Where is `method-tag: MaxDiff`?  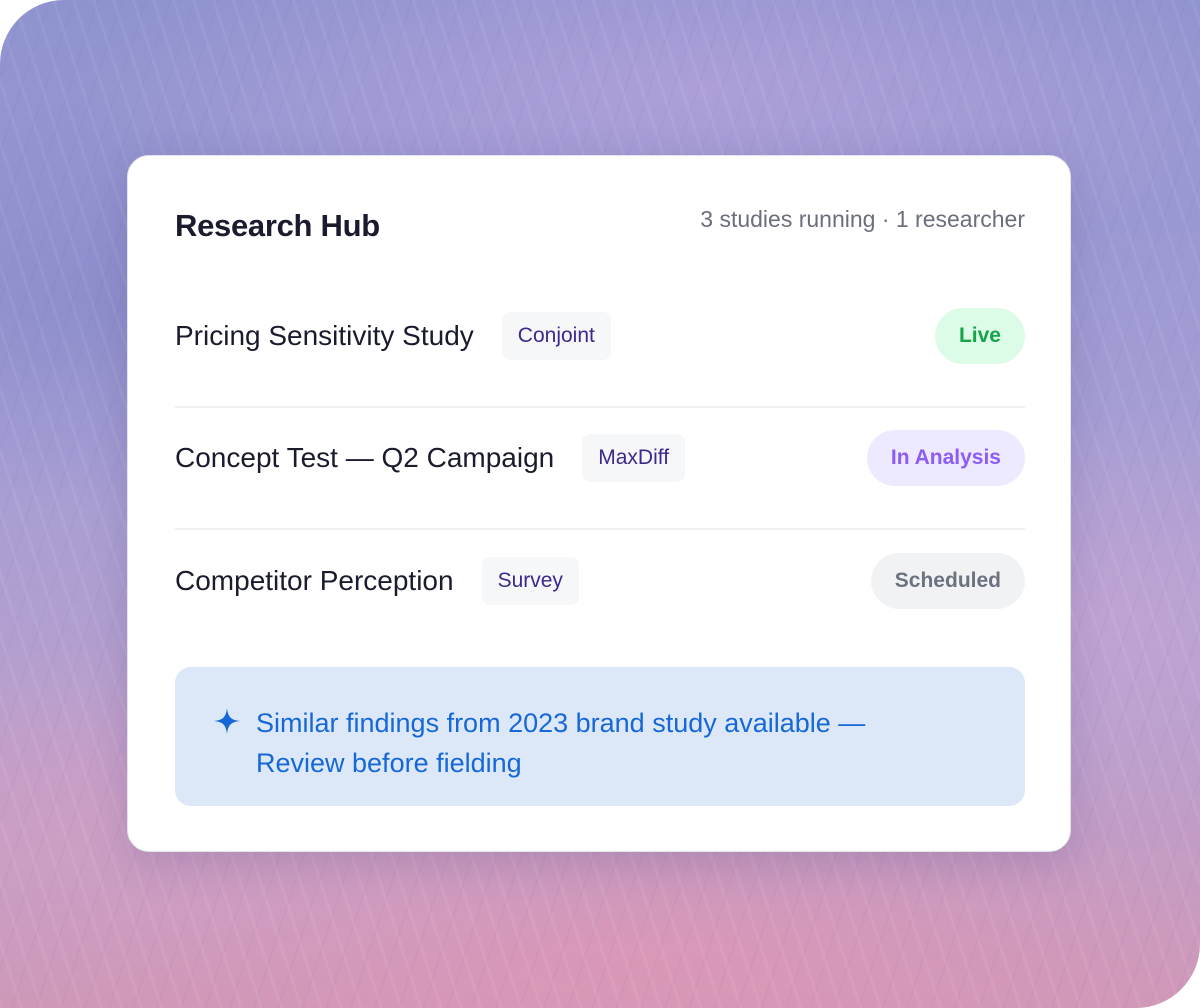
method-tag: MaxDiff is located at coordinates (634, 458).